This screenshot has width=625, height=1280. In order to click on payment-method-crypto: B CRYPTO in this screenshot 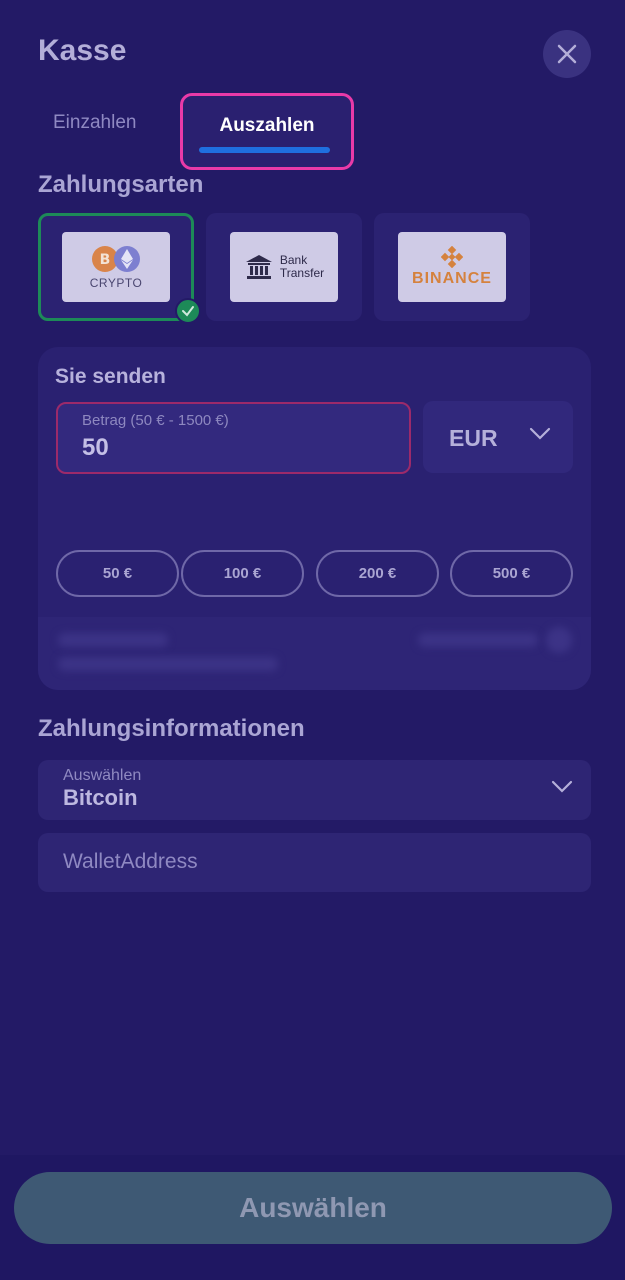, I will do `click(119, 268)`.